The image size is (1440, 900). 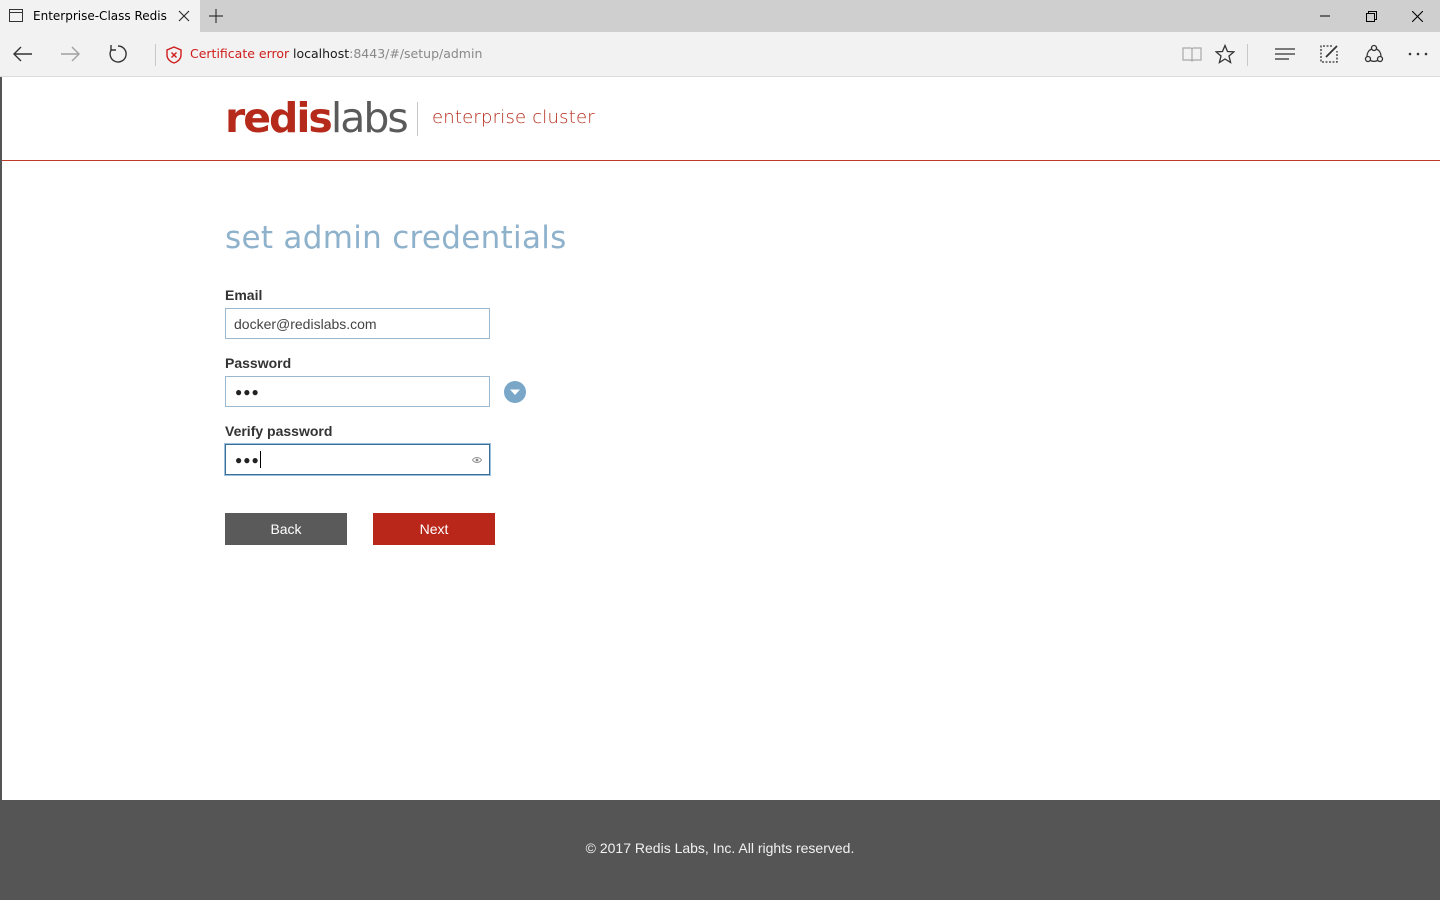 I want to click on window-edge, so click(x=1, y=438).